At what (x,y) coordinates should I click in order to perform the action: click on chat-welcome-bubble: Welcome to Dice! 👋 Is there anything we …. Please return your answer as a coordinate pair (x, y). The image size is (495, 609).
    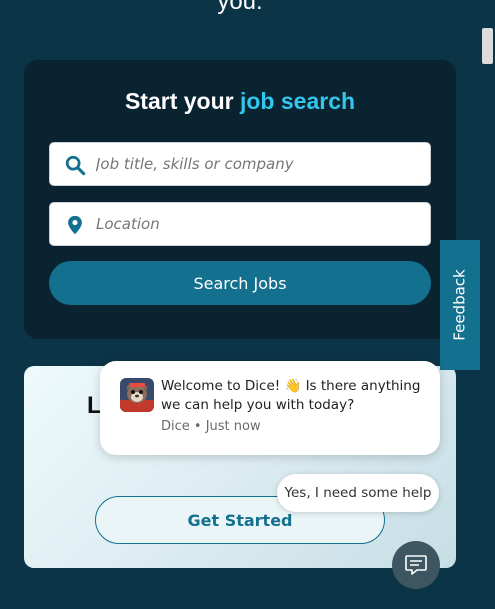
    Looking at the image, I should click on (270, 408).